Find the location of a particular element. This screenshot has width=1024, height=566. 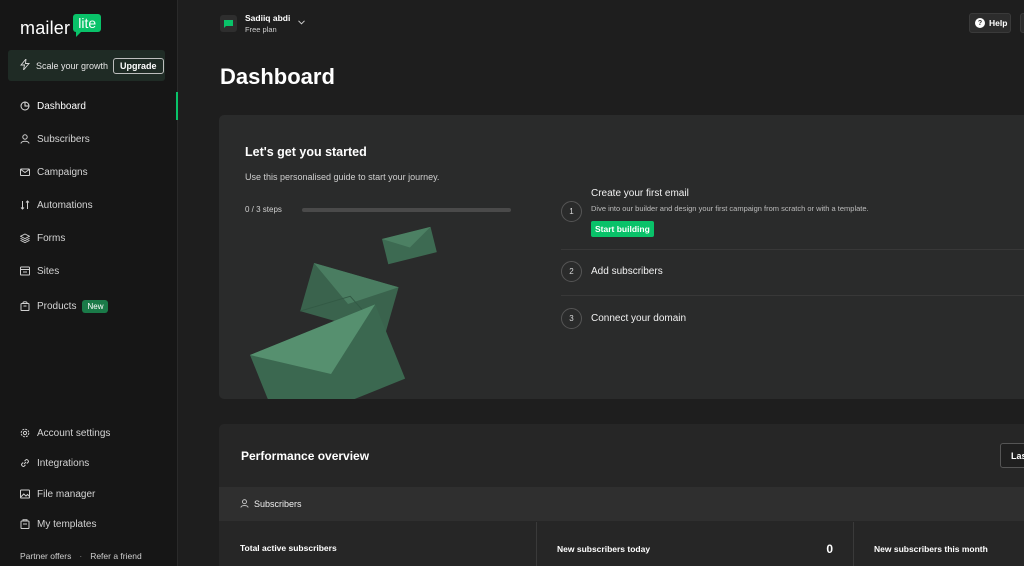

sidebar-item-label: Automations is located at coordinates (65, 205).